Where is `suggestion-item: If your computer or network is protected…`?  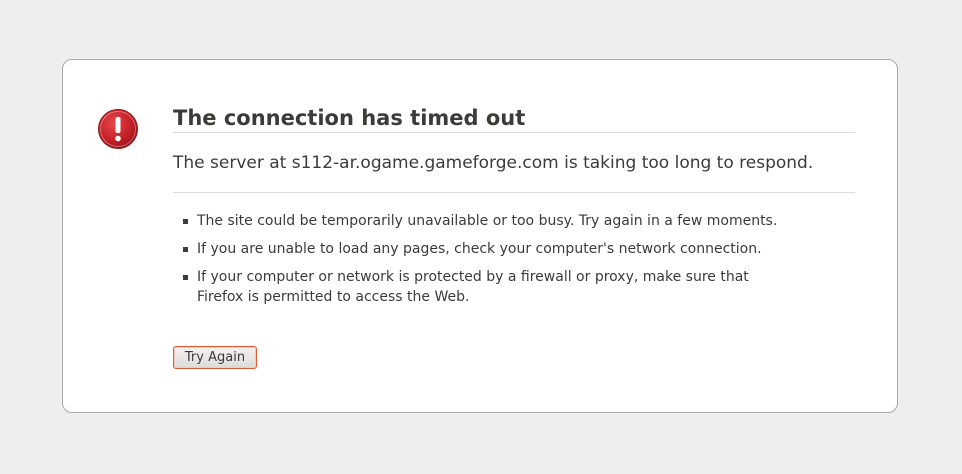
suggestion-item: If your computer or network is protected… is located at coordinates (485, 287).